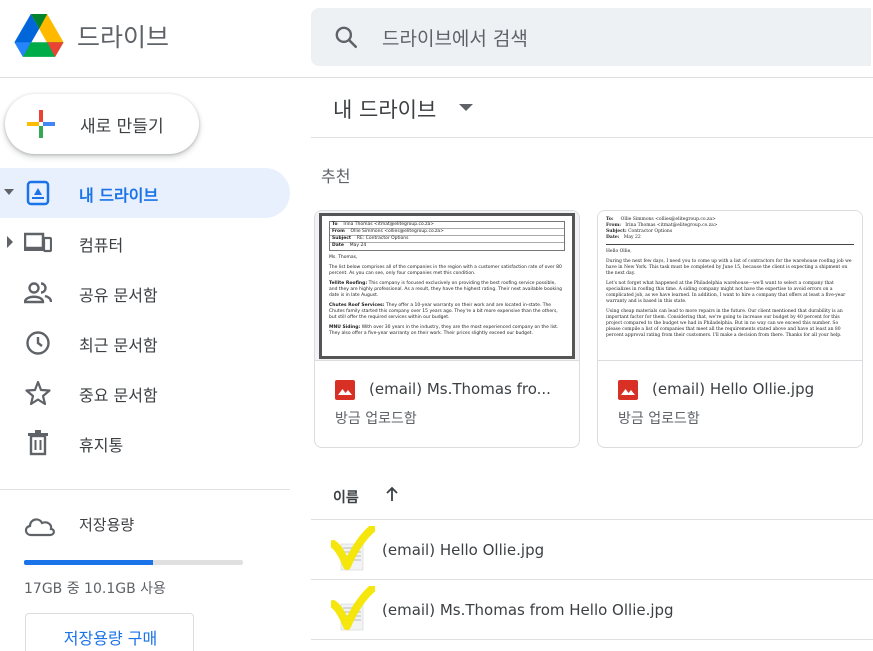 This screenshot has width=873, height=651. What do you see at coordinates (613, 225) in the screenshot?
I see `preview-header-key: From:` at bounding box center [613, 225].